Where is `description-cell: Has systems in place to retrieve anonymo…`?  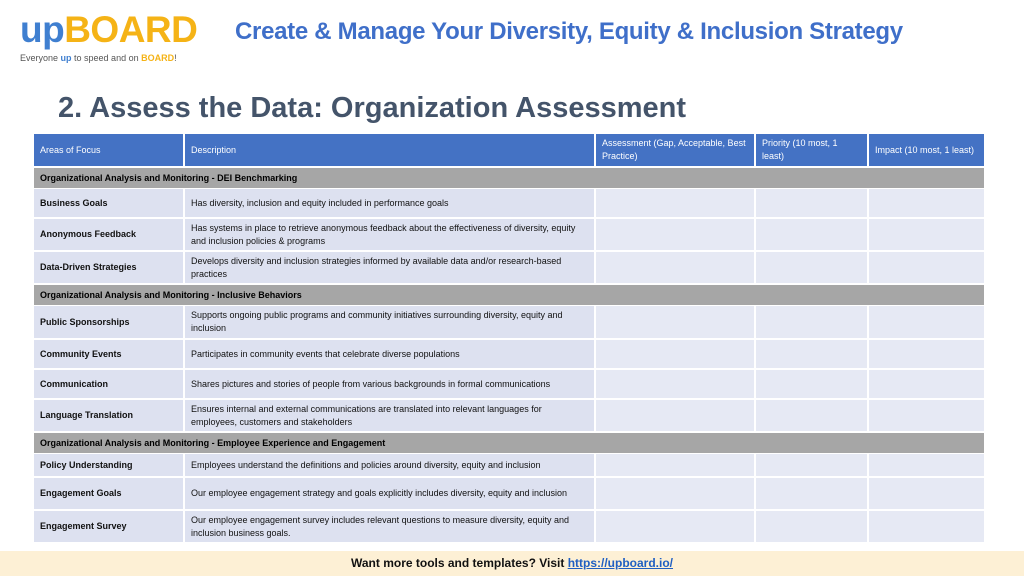
description-cell: Has systems in place to retrieve anonymo… is located at coordinates (390, 235).